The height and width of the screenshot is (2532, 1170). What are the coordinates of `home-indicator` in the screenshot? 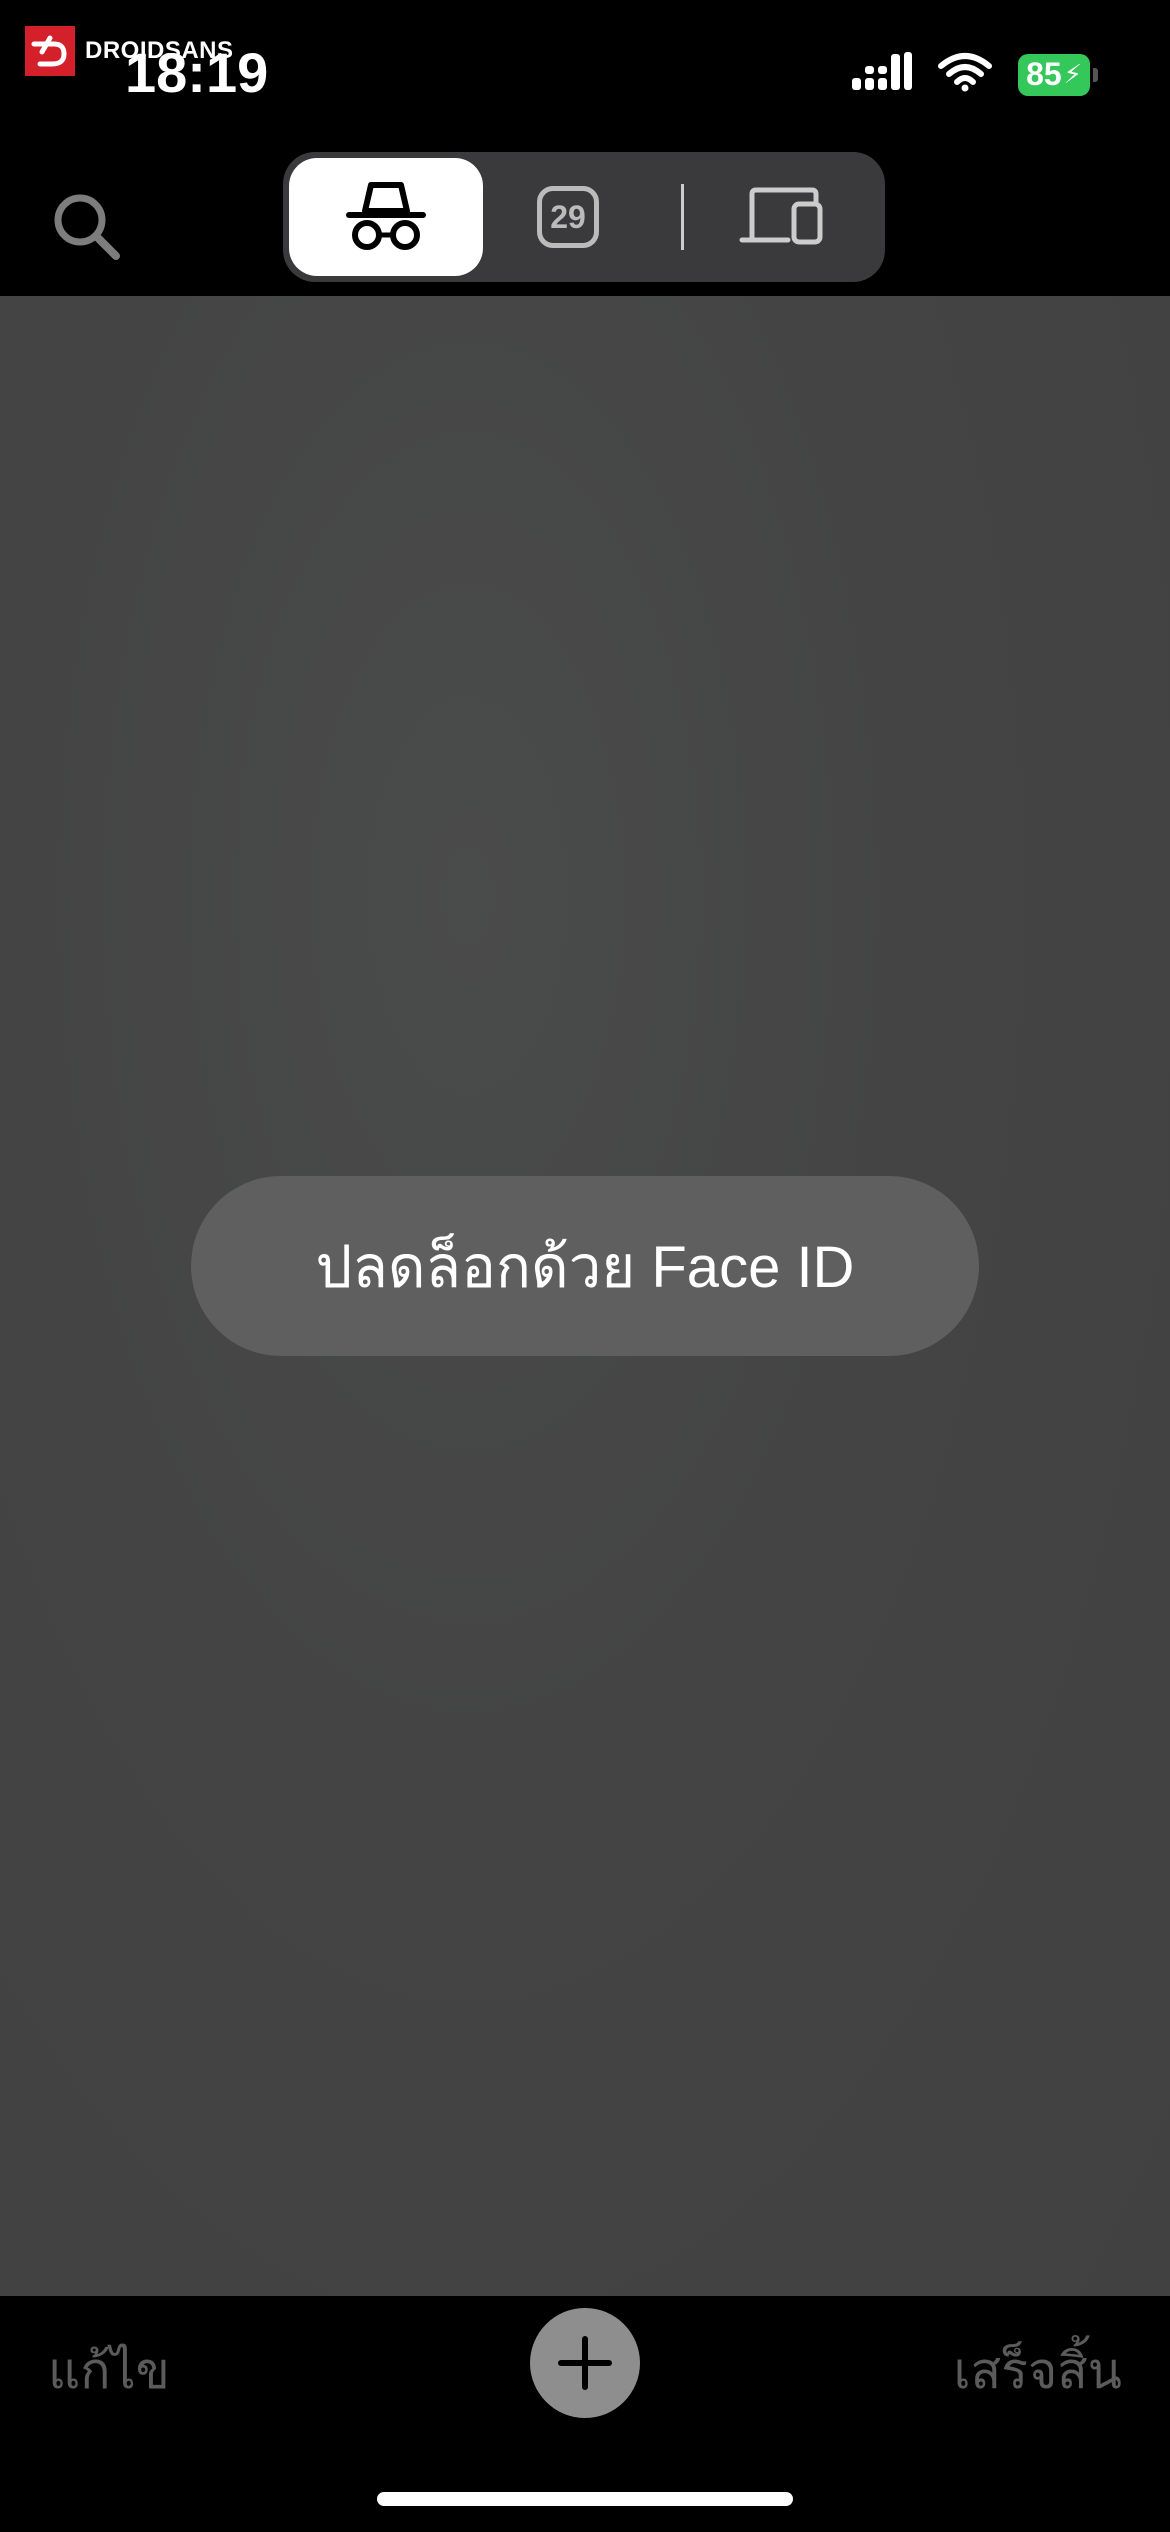 It's located at (585, 2499).